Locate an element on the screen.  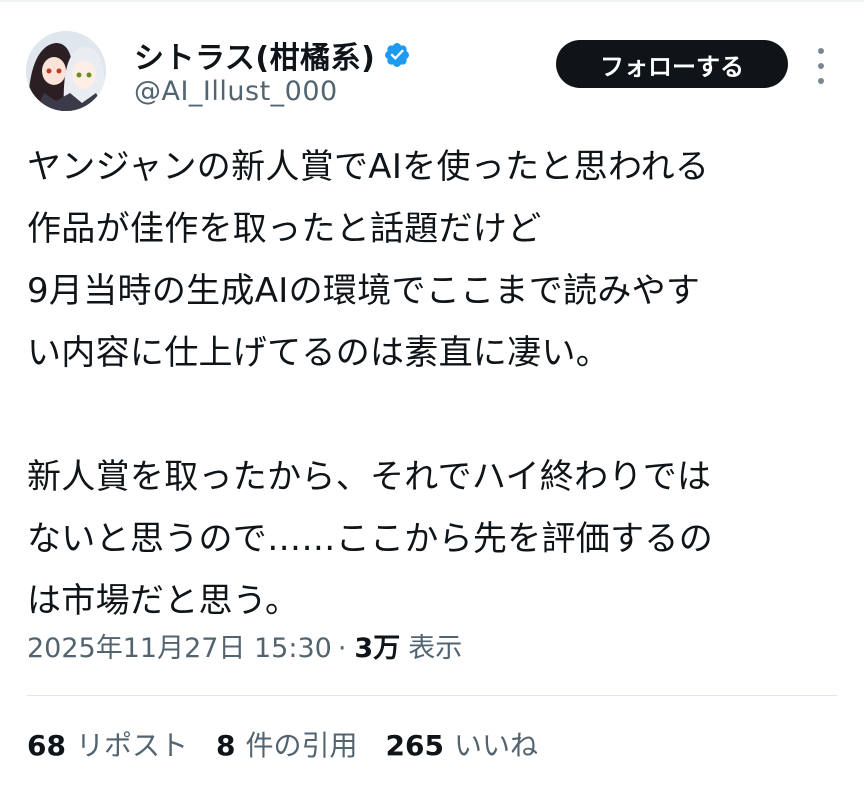
author-handle: @AI_Illust_000 is located at coordinates (236, 91).